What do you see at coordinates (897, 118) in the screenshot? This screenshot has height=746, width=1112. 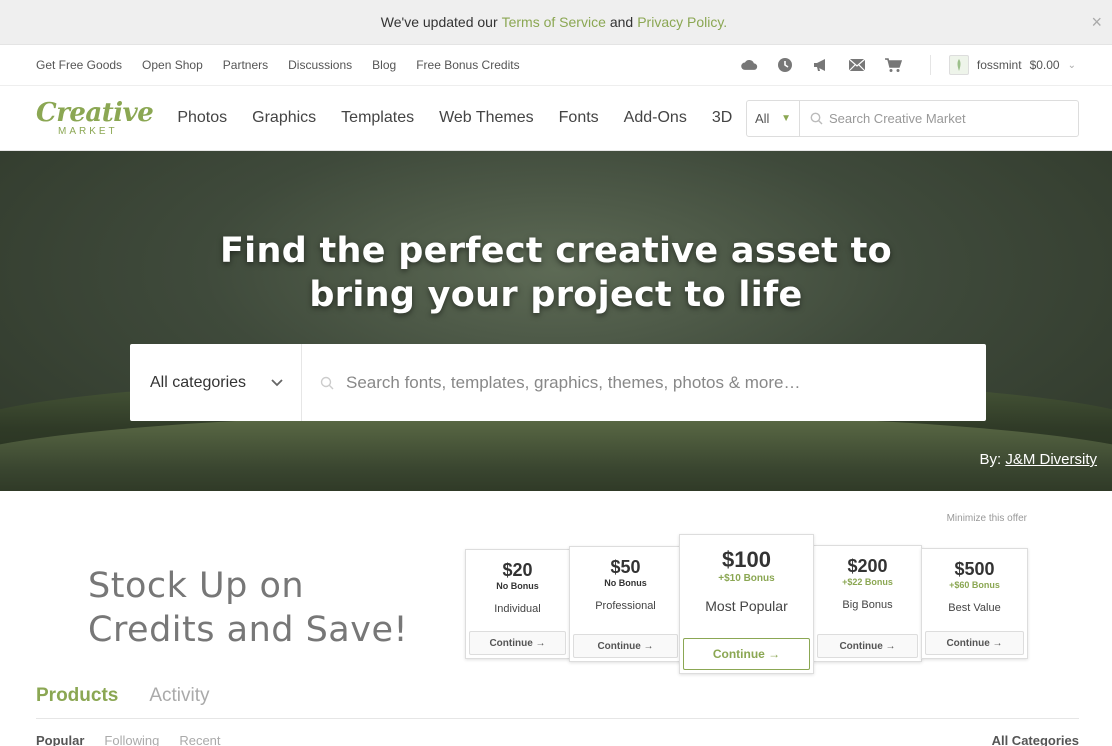 I see `header-search-placeholder: Search Creative Market` at bounding box center [897, 118].